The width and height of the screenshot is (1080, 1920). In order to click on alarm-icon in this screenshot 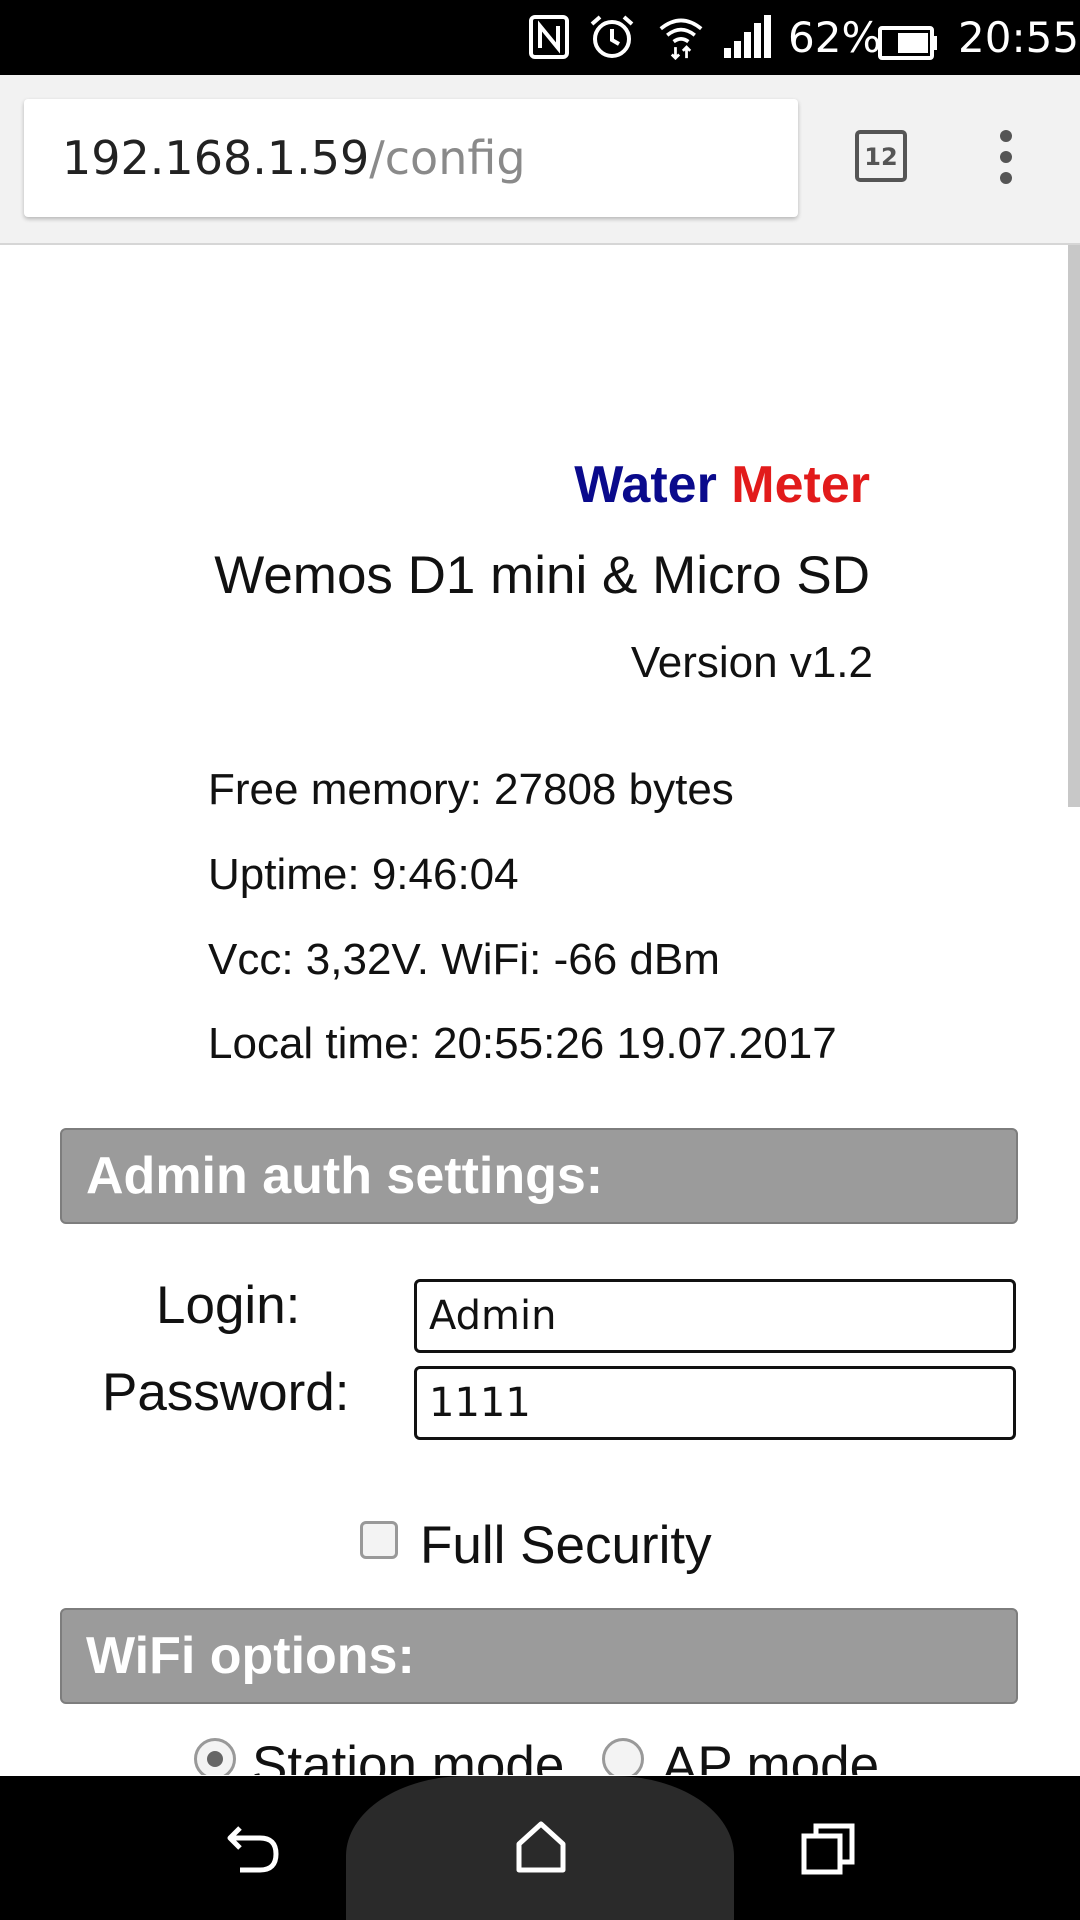, I will do `click(612, 36)`.